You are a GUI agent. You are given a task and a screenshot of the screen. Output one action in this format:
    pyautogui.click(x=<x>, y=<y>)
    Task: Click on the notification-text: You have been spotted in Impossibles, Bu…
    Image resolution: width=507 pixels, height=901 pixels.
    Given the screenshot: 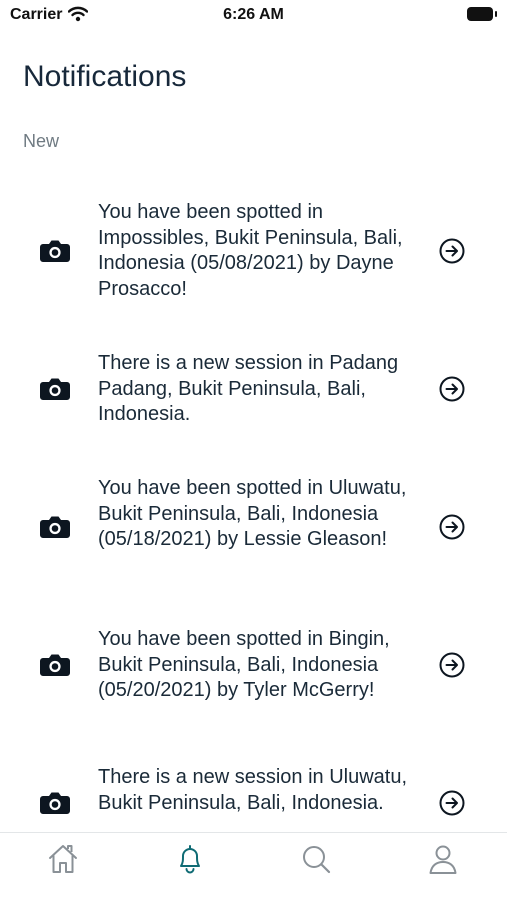 What is the action you would take?
    pyautogui.click(x=250, y=250)
    